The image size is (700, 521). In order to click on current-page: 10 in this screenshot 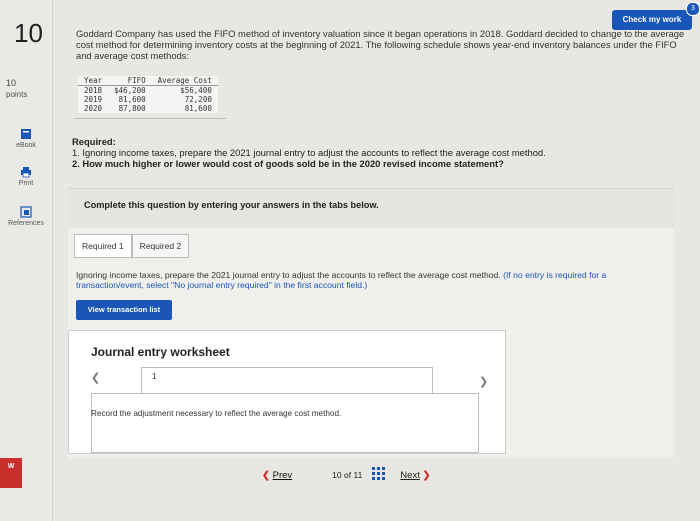, I will do `click(337, 475)`.